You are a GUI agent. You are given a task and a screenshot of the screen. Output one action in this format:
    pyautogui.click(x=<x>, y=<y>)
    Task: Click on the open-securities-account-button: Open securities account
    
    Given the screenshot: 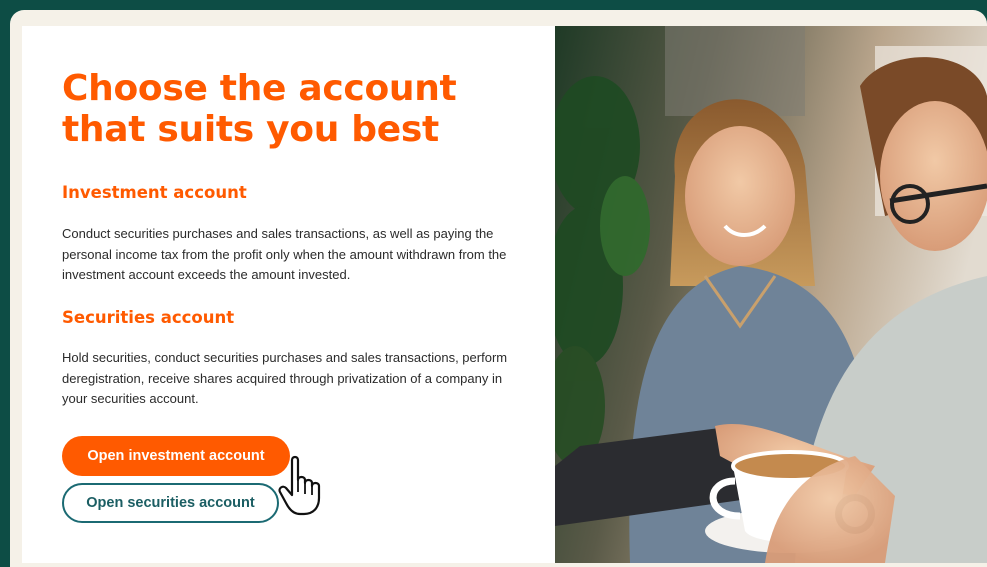 What is the action you would take?
    pyautogui.click(x=170, y=503)
    